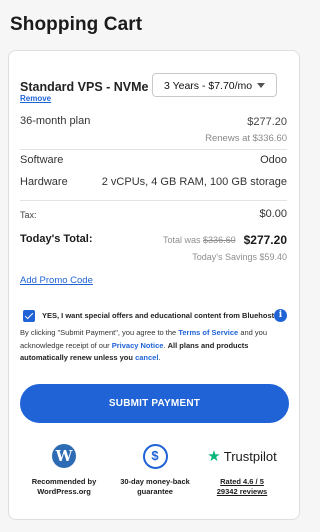  Describe the element at coordinates (273, 160) in the screenshot. I see `software-value: Odoo` at that location.